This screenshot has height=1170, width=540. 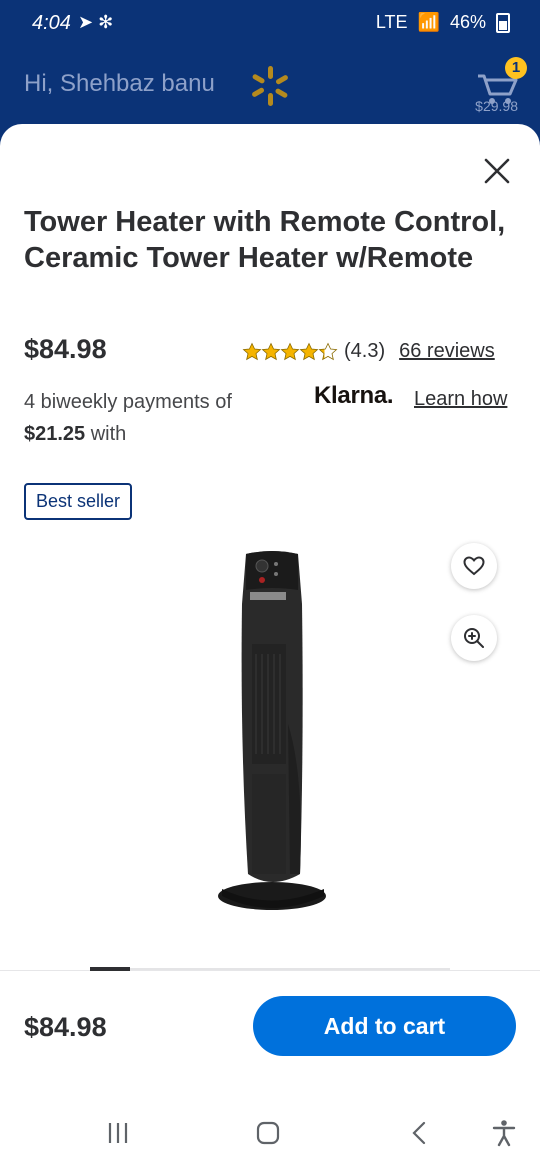 I want to click on heart-icon, so click(x=474, y=566).